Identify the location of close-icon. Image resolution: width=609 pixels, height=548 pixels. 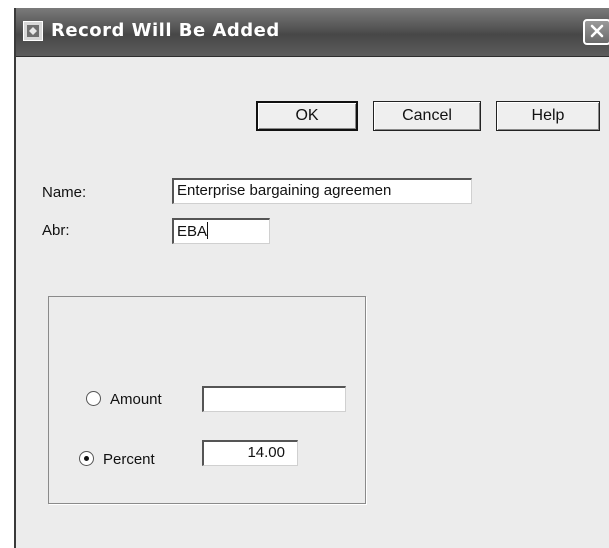
(597, 31).